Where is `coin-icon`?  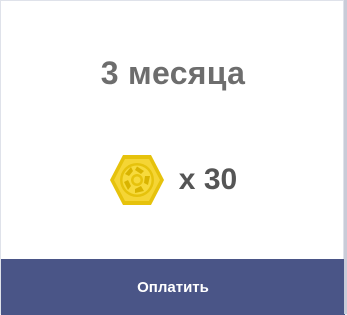 coin-icon is located at coordinates (136, 180).